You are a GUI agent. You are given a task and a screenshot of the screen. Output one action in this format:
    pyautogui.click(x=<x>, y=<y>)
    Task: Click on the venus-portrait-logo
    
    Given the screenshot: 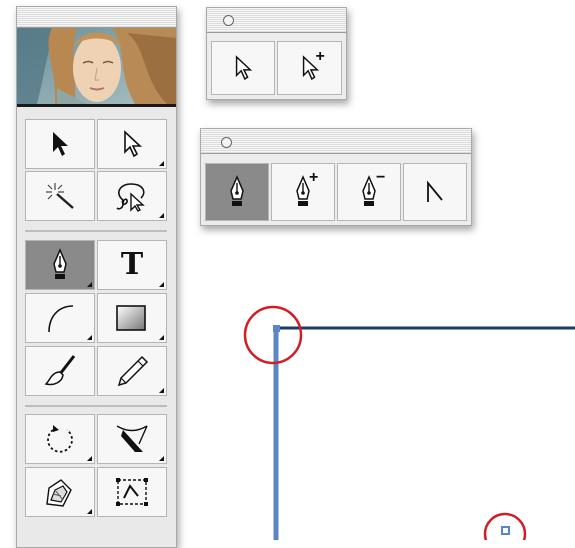 What is the action you would take?
    pyautogui.click(x=96, y=66)
    